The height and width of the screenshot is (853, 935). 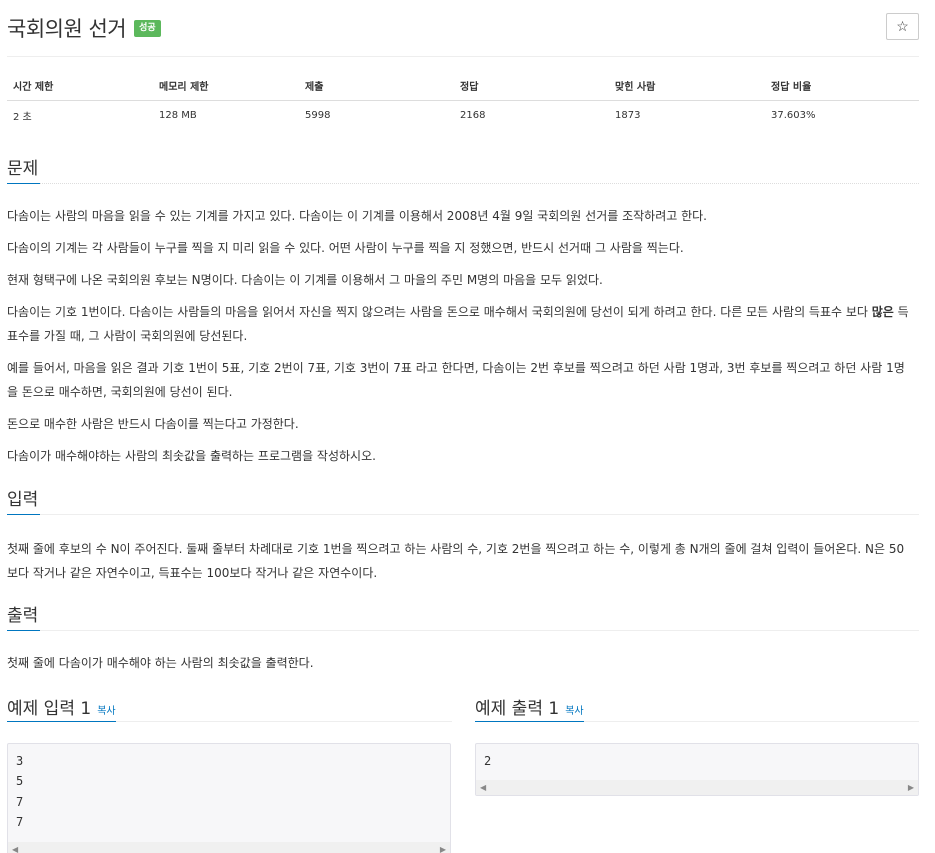 I want to click on input-section-header: 입력, so click(x=463, y=500).